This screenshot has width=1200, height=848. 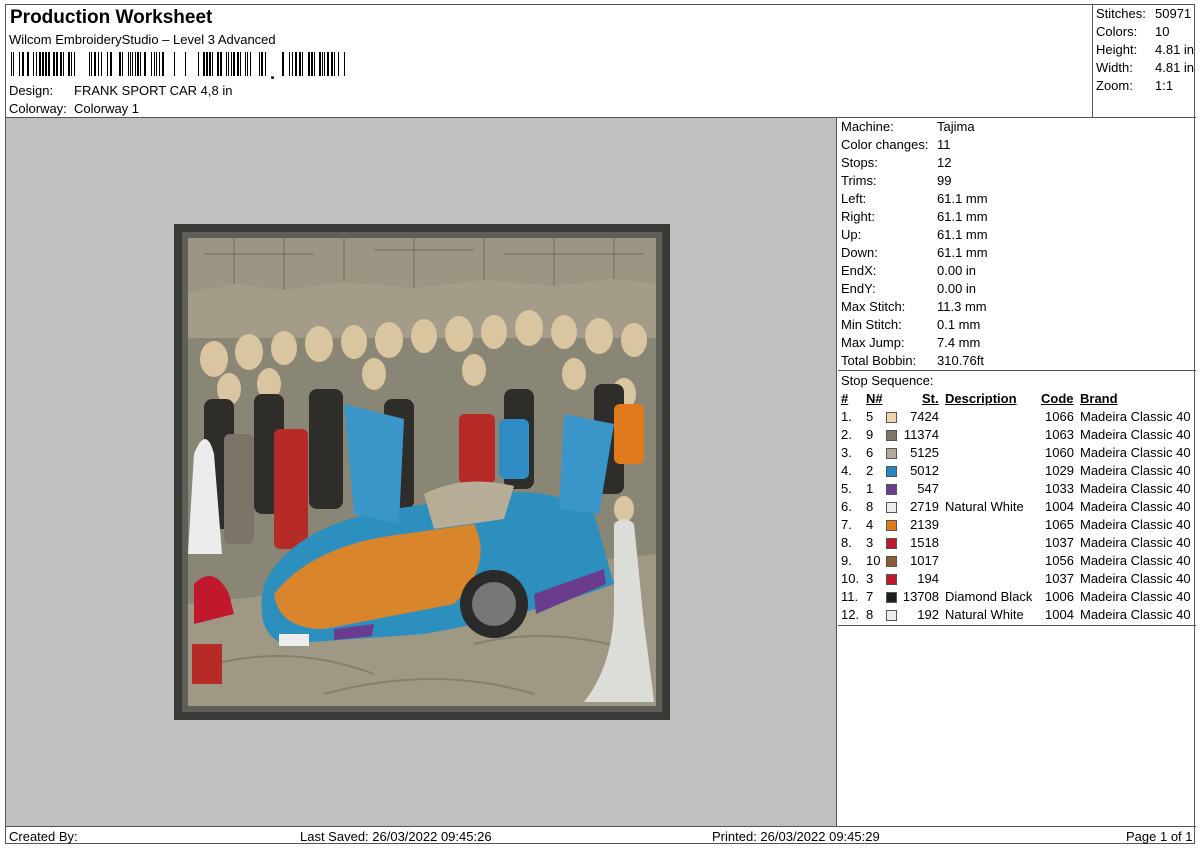 What do you see at coordinates (845, 398) in the screenshot?
I see `col-header-index: #` at bounding box center [845, 398].